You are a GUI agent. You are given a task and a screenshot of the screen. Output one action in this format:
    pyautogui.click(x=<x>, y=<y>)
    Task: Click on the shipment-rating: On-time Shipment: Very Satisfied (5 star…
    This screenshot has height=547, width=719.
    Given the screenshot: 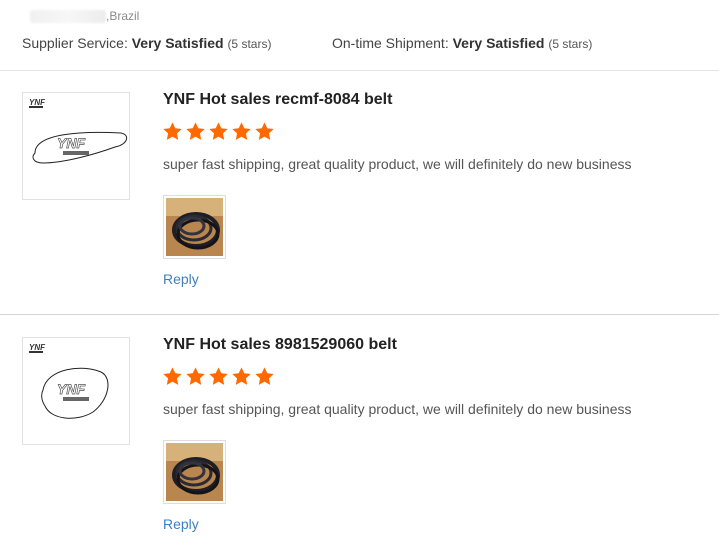 What is the action you would take?
    pyautogui.click(x=462, y=43)
    